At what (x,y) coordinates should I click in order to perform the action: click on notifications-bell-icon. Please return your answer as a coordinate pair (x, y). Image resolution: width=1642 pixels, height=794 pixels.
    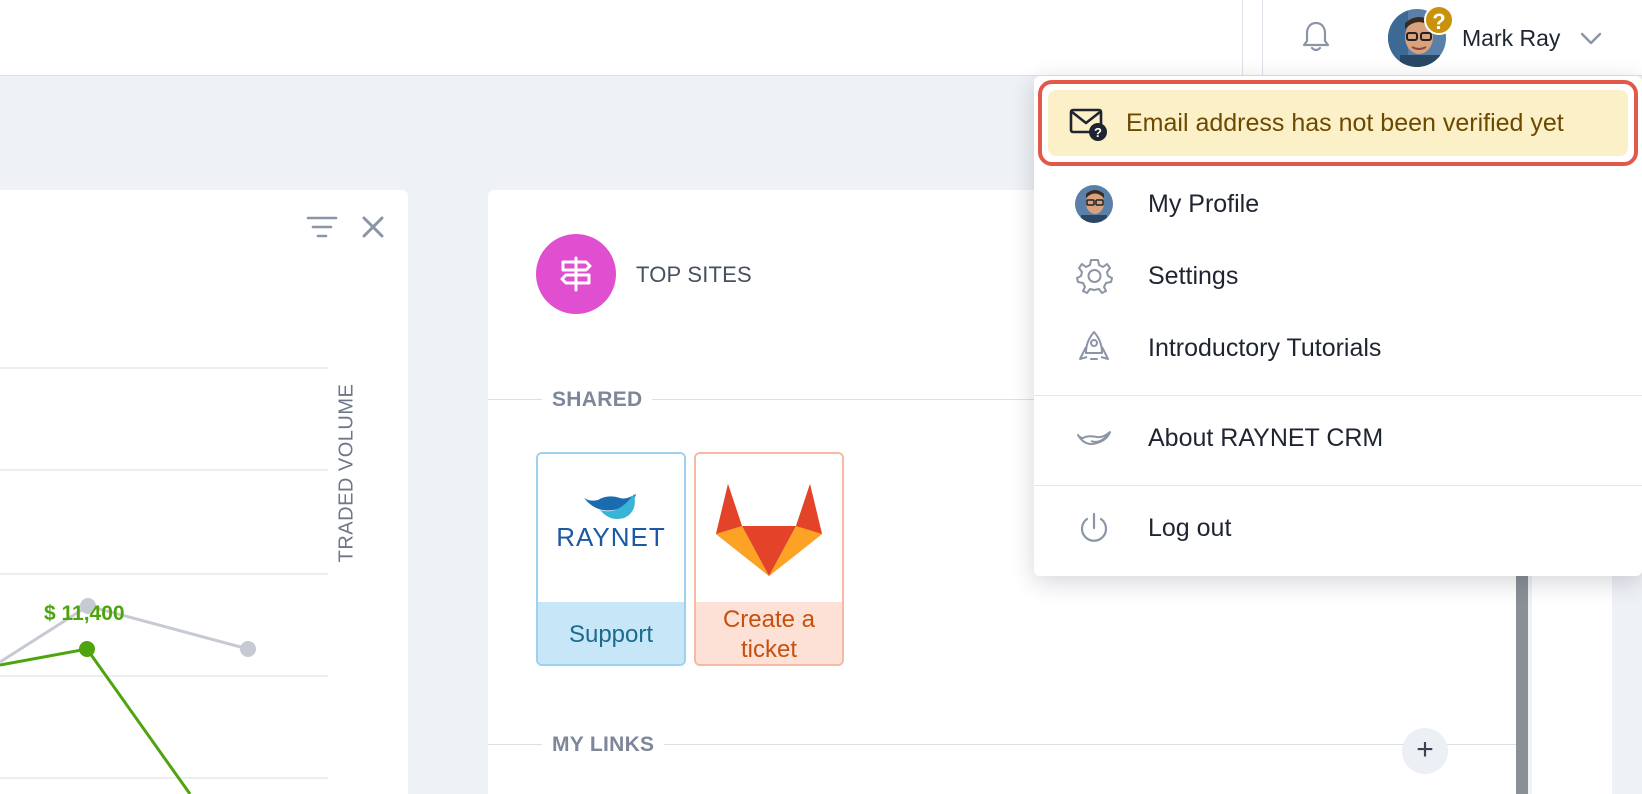
    Looking at the image, I should click on (1316, 37).